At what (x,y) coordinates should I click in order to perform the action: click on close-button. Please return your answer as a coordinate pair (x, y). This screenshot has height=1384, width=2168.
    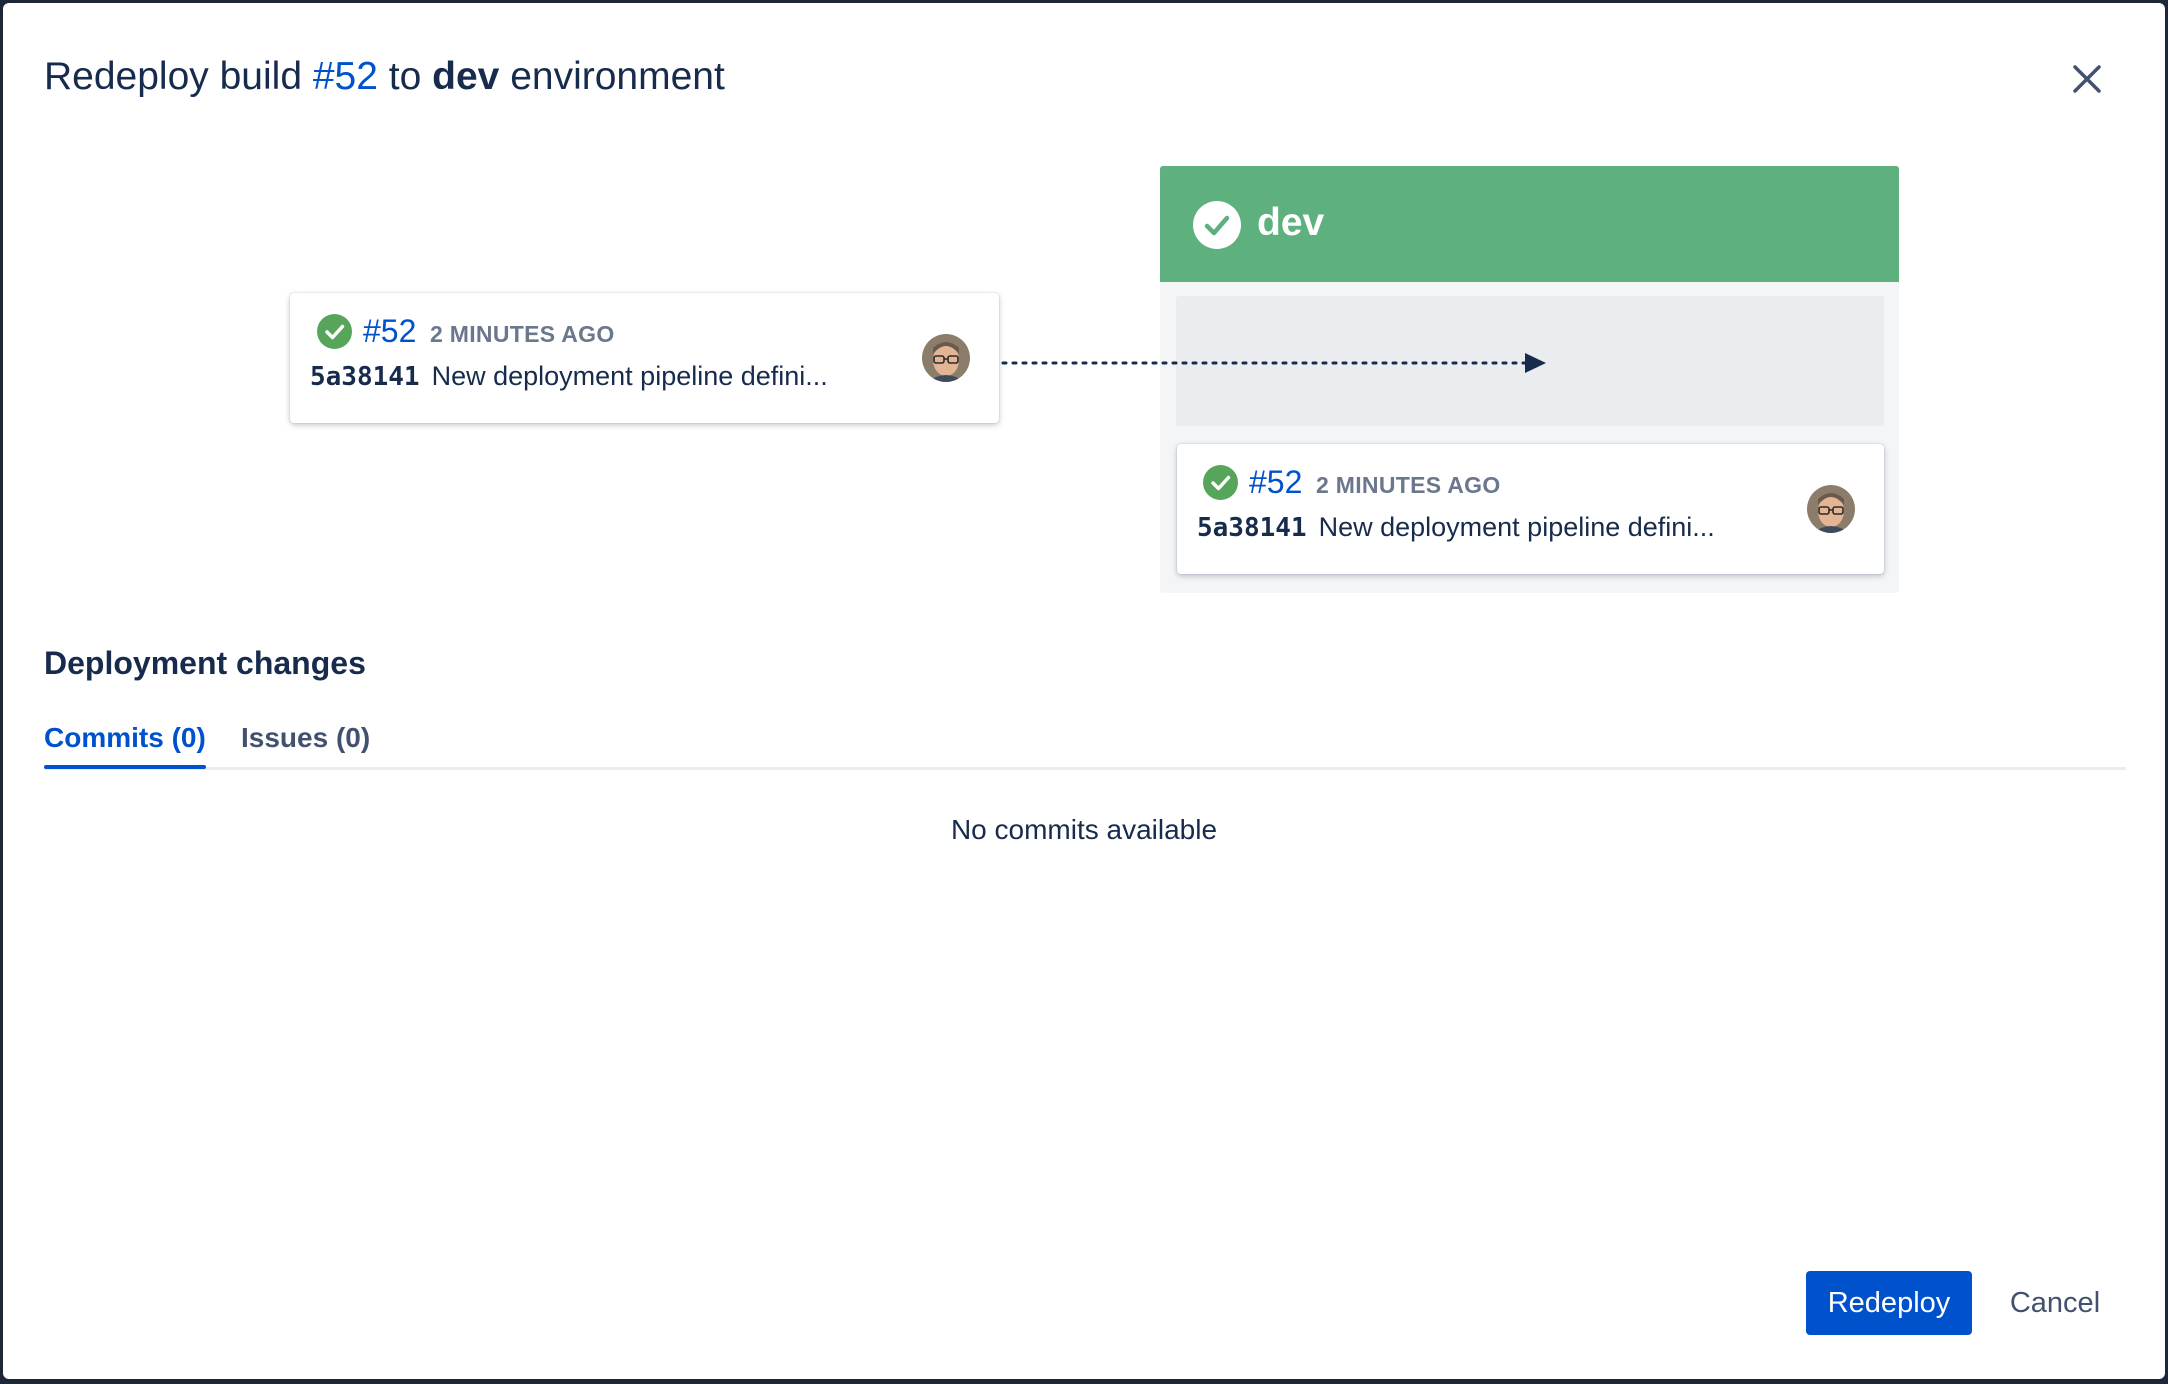
    Looking at the image, I should click on (2087, 79).